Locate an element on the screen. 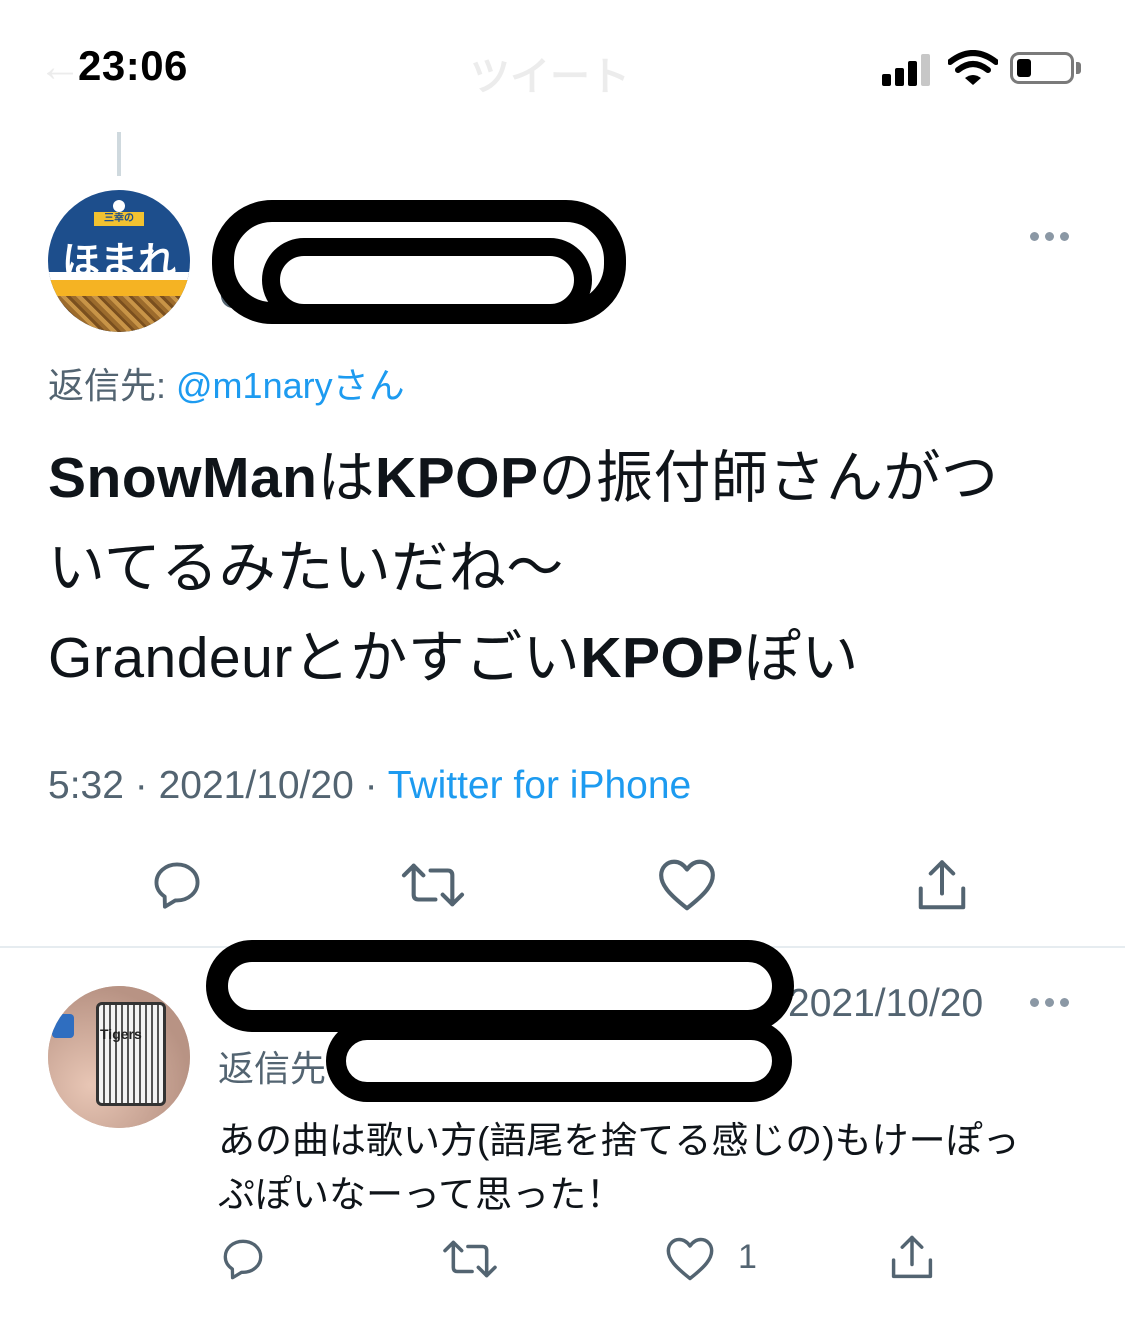 This screenshot has height=1318, width=1125. tweet-text-bold: SnowMan is located at coordinates (183, 478).